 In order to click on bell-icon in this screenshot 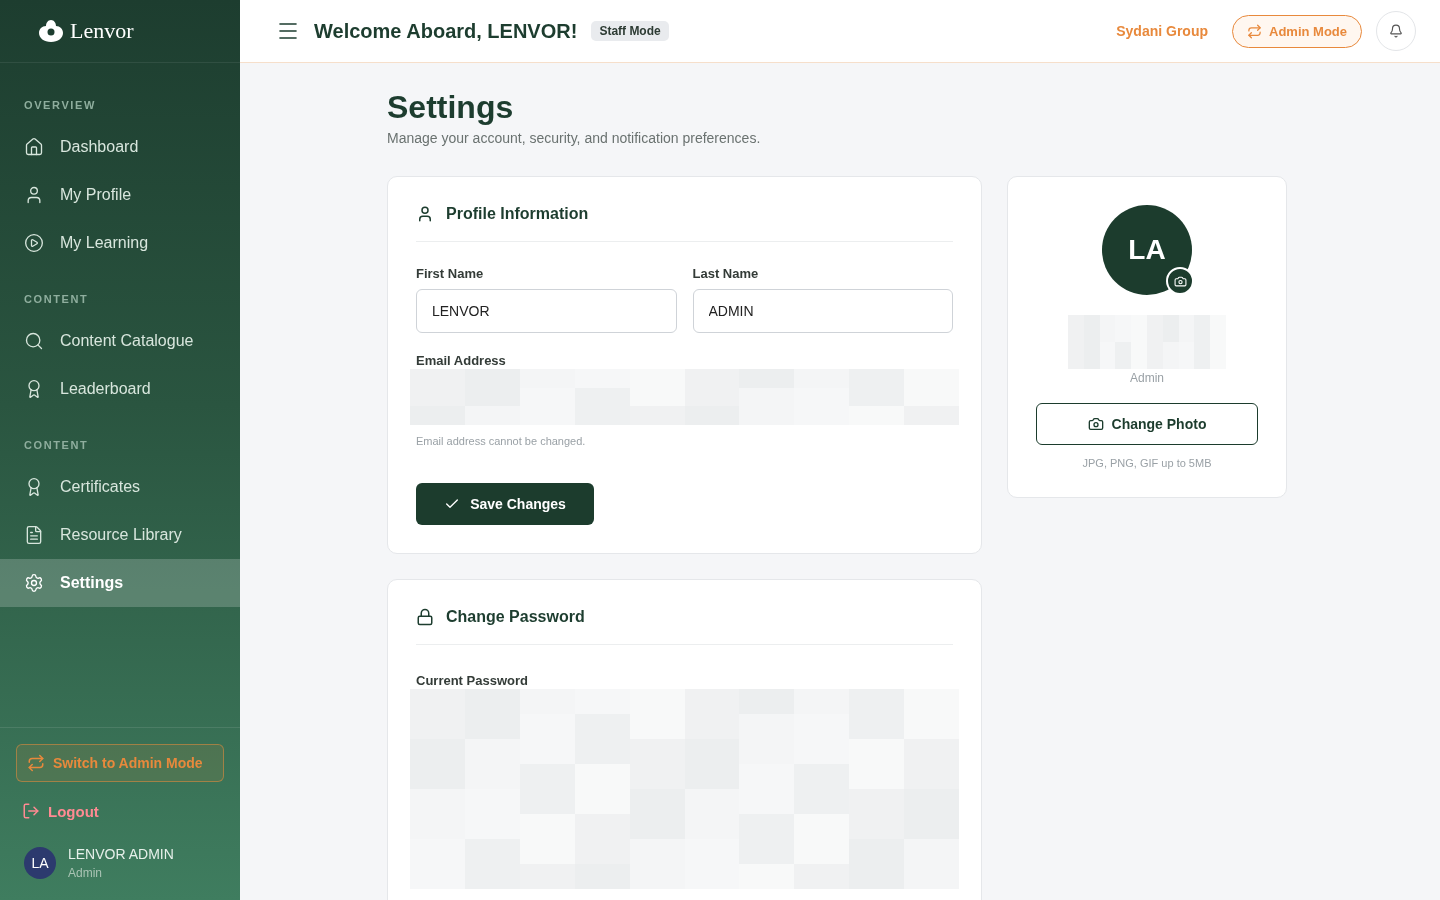, I will do `click(1396, 31)`.